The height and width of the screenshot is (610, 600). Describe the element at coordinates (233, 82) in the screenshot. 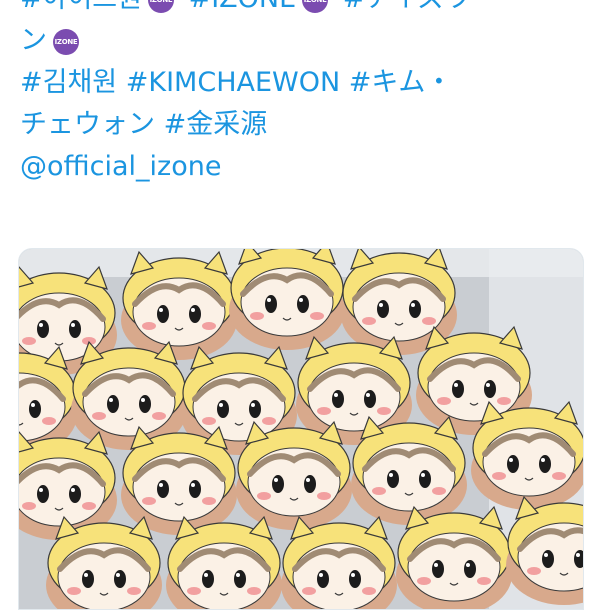

I see `hashtag-link: #KIMCHAEWON` at that location.